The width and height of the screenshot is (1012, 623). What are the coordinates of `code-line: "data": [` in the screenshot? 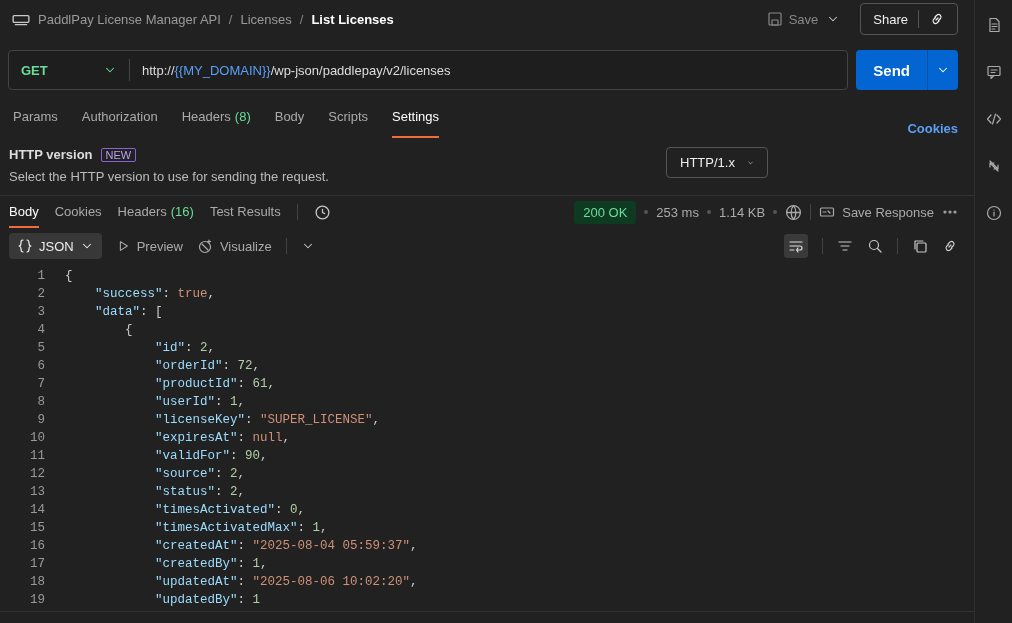 It's located at (128, 312).